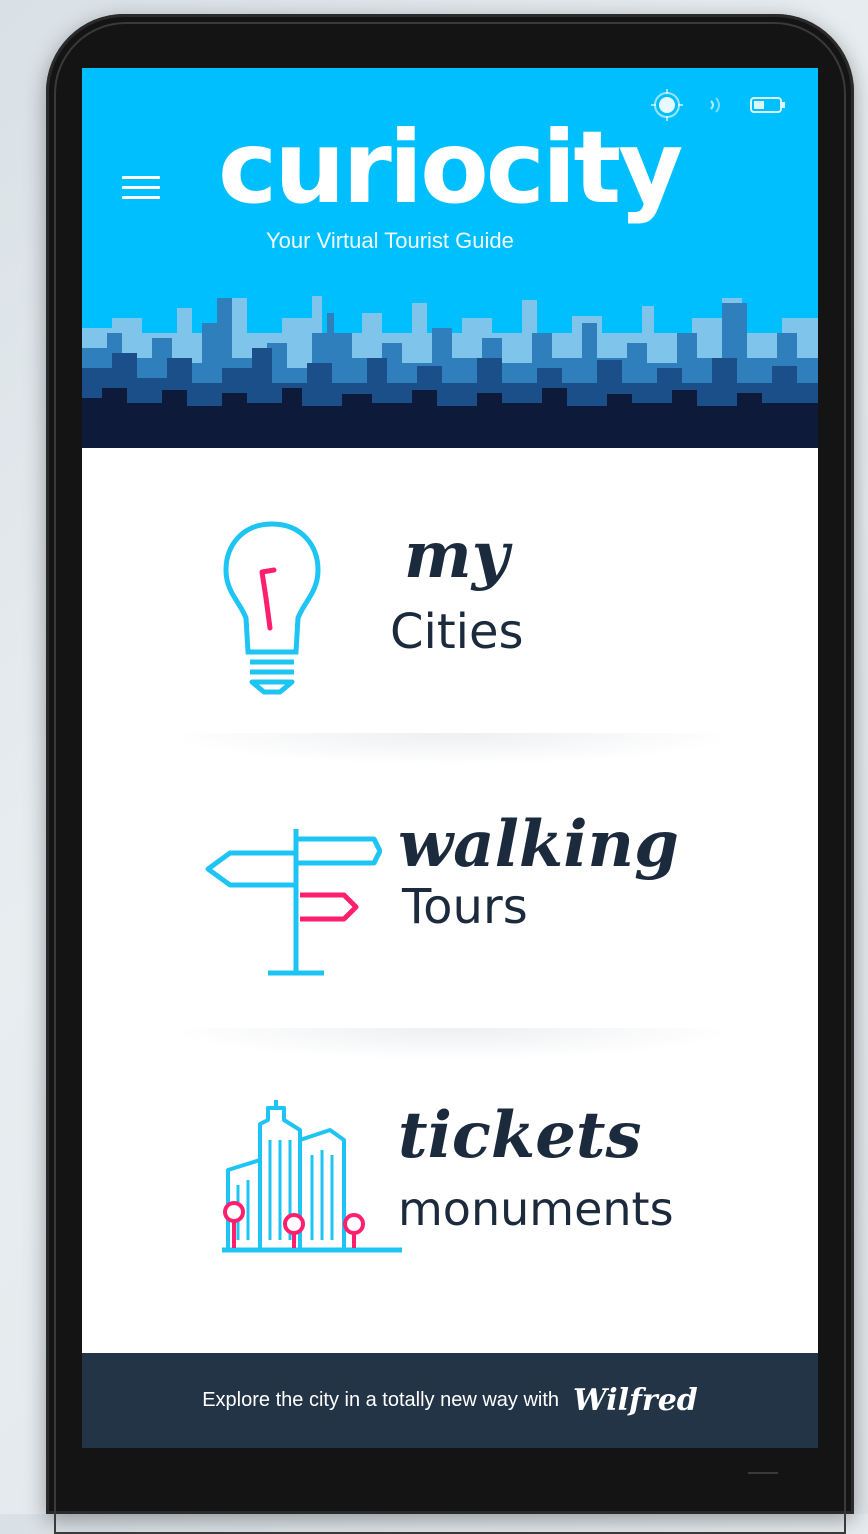  What do you see at coordinates (142, 191) in the screenshot?
I see `hamburger-menu-icon` at bounding box center [142, 191].